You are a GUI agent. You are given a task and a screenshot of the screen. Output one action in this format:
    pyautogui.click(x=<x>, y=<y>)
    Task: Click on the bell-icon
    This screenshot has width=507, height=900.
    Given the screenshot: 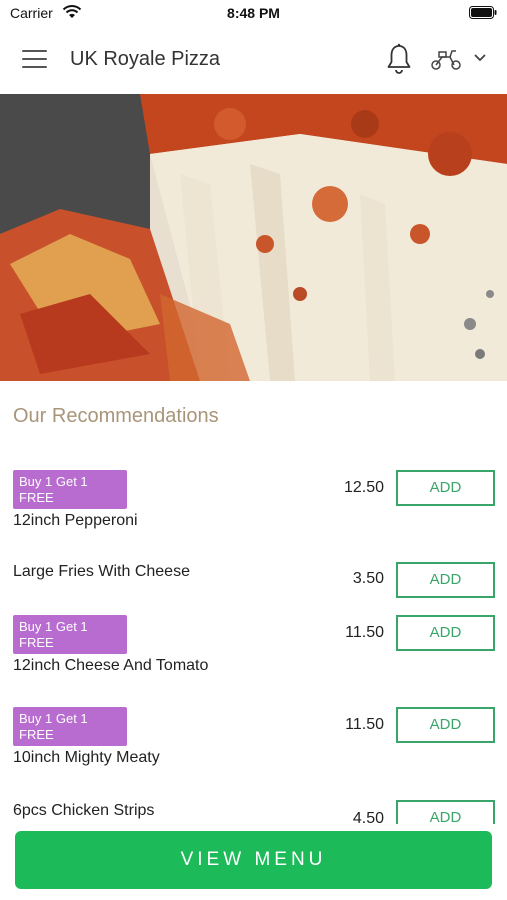 What is the action you would take?
    pyautogui.click(x=399, y=59)
    